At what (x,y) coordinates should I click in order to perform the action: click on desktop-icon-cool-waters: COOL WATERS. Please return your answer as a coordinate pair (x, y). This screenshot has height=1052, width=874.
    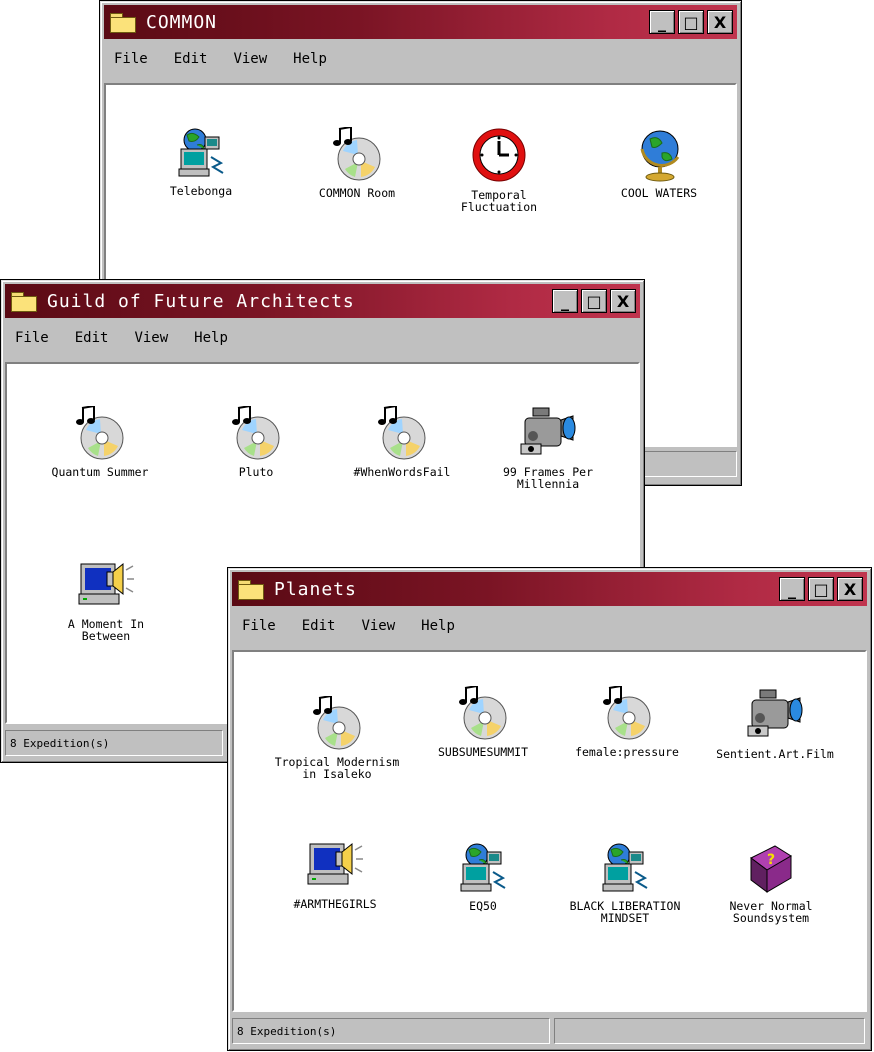
    Looking at the image, I should click on (659, 163).